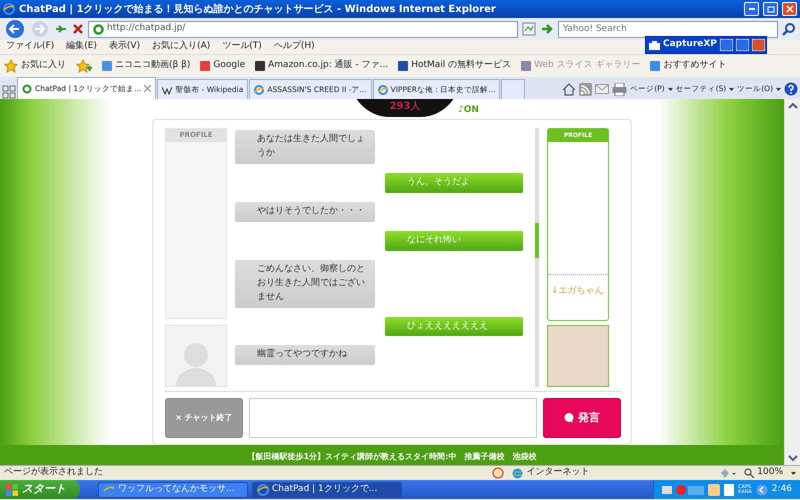 The height and width of the screenshot is (500, 800). I want to click on search-field: Yahoo! Search, so click(668, 29).